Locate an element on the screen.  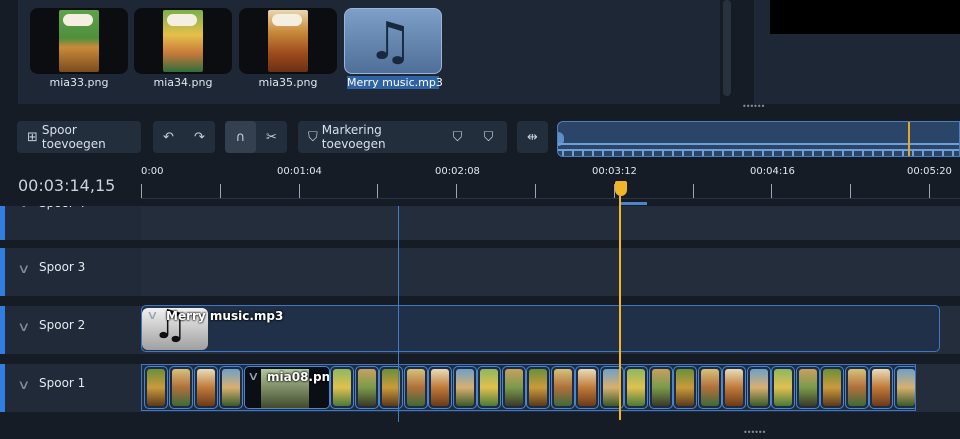
undo-button: ↶ is located at coordinates (168, 137).